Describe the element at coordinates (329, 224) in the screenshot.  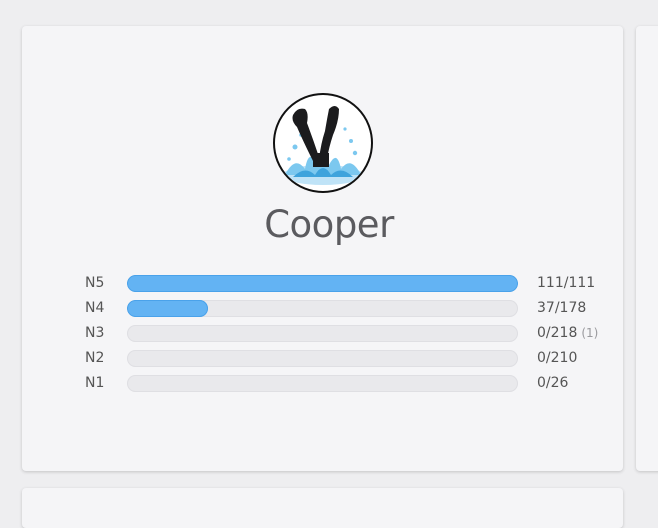
I see `username: Cooper` at that location.